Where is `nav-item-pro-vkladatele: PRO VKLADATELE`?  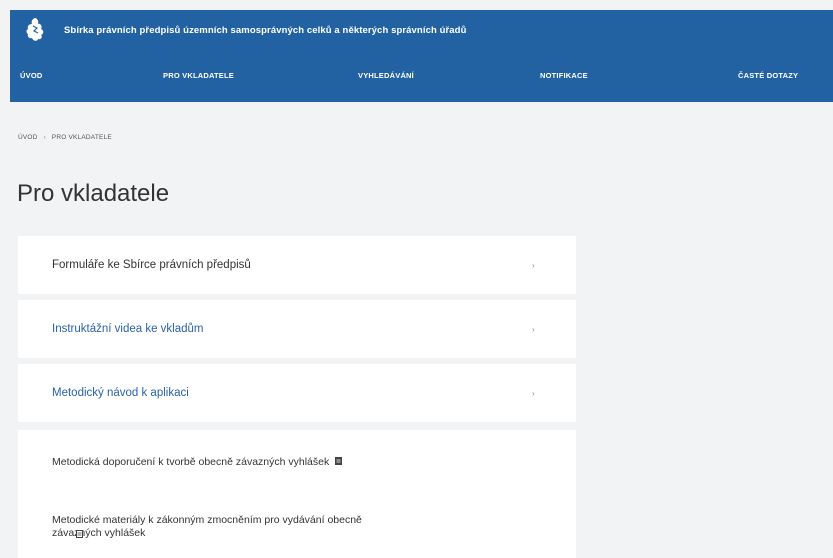 nav-item-pro-vkladatele: PRO VKLADATELE is located at coordinates (198, 76).